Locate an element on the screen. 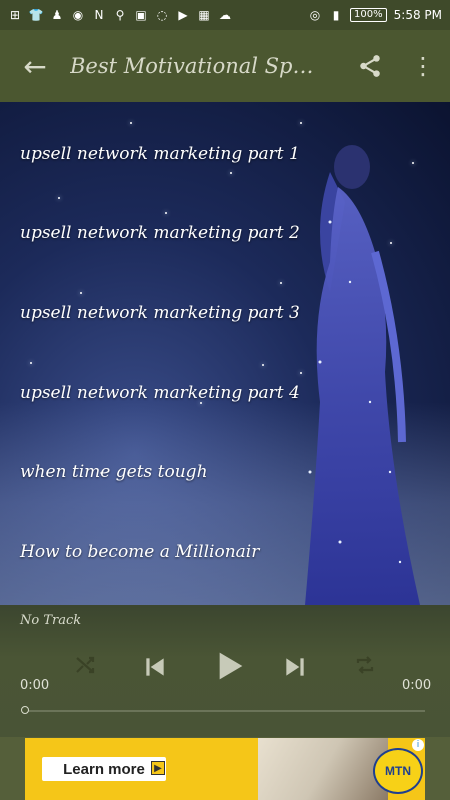 The width and height of the screenshot is (450, 800). skip-previous-icon is located at coordinates (155, 667).